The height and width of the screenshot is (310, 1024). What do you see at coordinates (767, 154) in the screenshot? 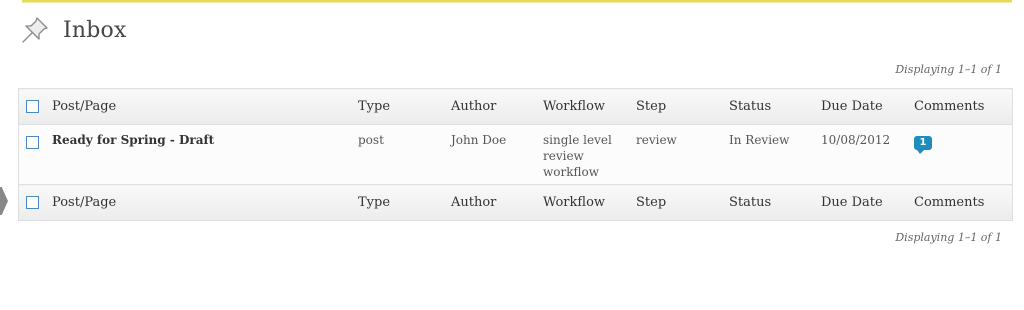
I see `cell-status: In Review` at bounding box center [767, 154].